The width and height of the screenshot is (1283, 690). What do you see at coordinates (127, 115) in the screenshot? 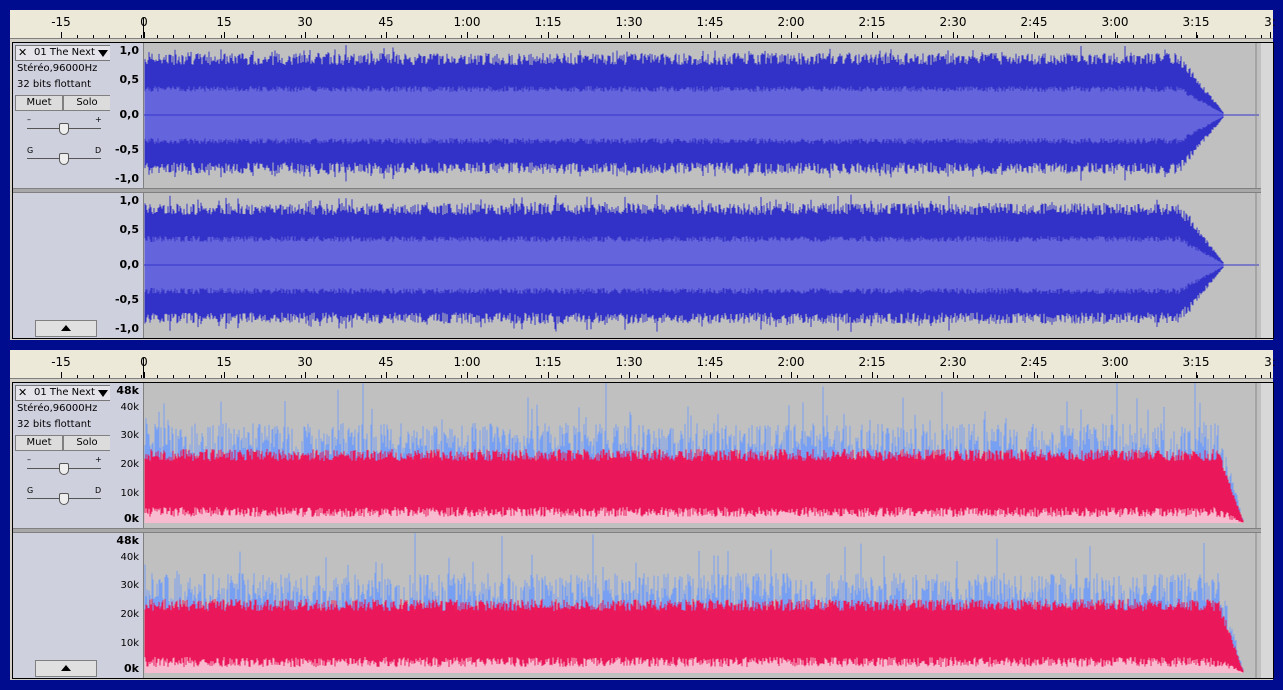
I see `amplitude-scale-left: 1,0 0,5 0,0 -0,5 -1,0` at bounding box center [127, 115].